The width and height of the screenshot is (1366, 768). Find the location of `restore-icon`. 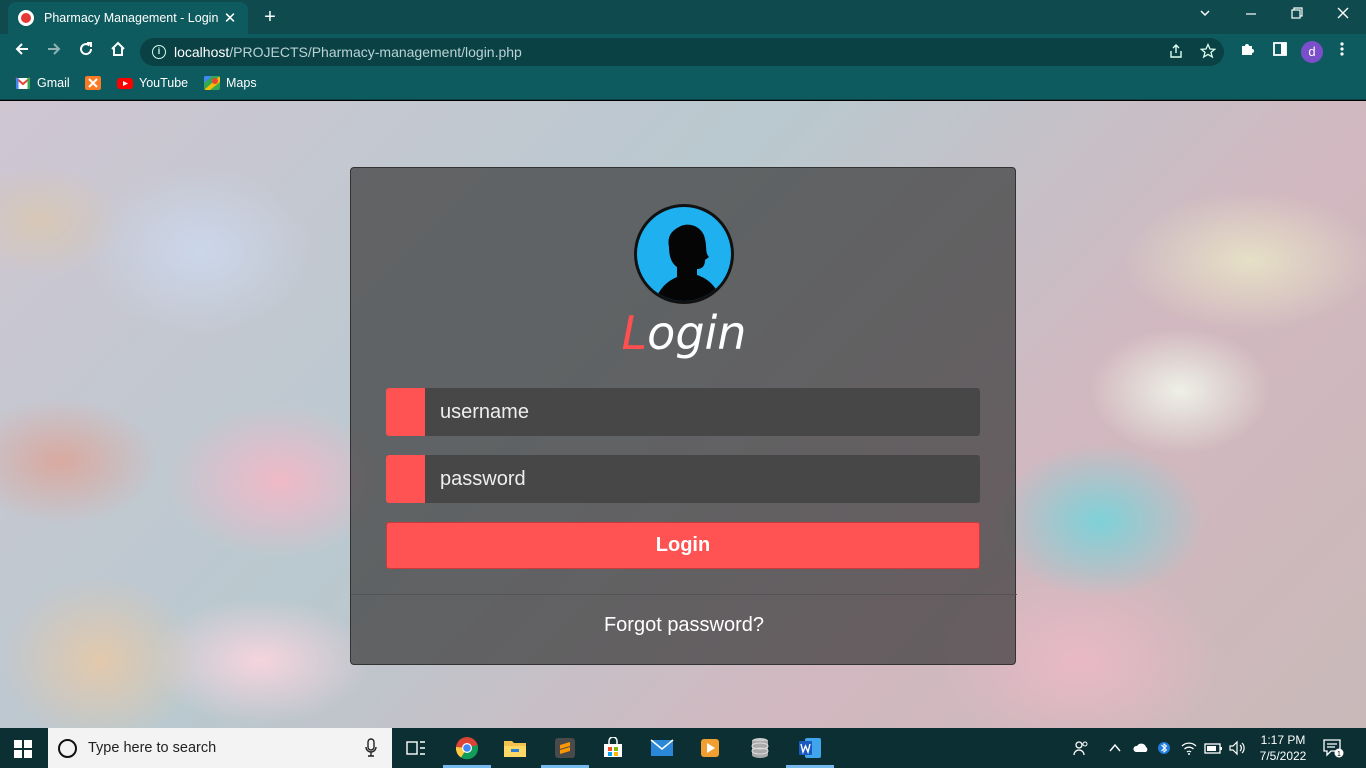

restore-icon is located at coordinates (1297, 14).